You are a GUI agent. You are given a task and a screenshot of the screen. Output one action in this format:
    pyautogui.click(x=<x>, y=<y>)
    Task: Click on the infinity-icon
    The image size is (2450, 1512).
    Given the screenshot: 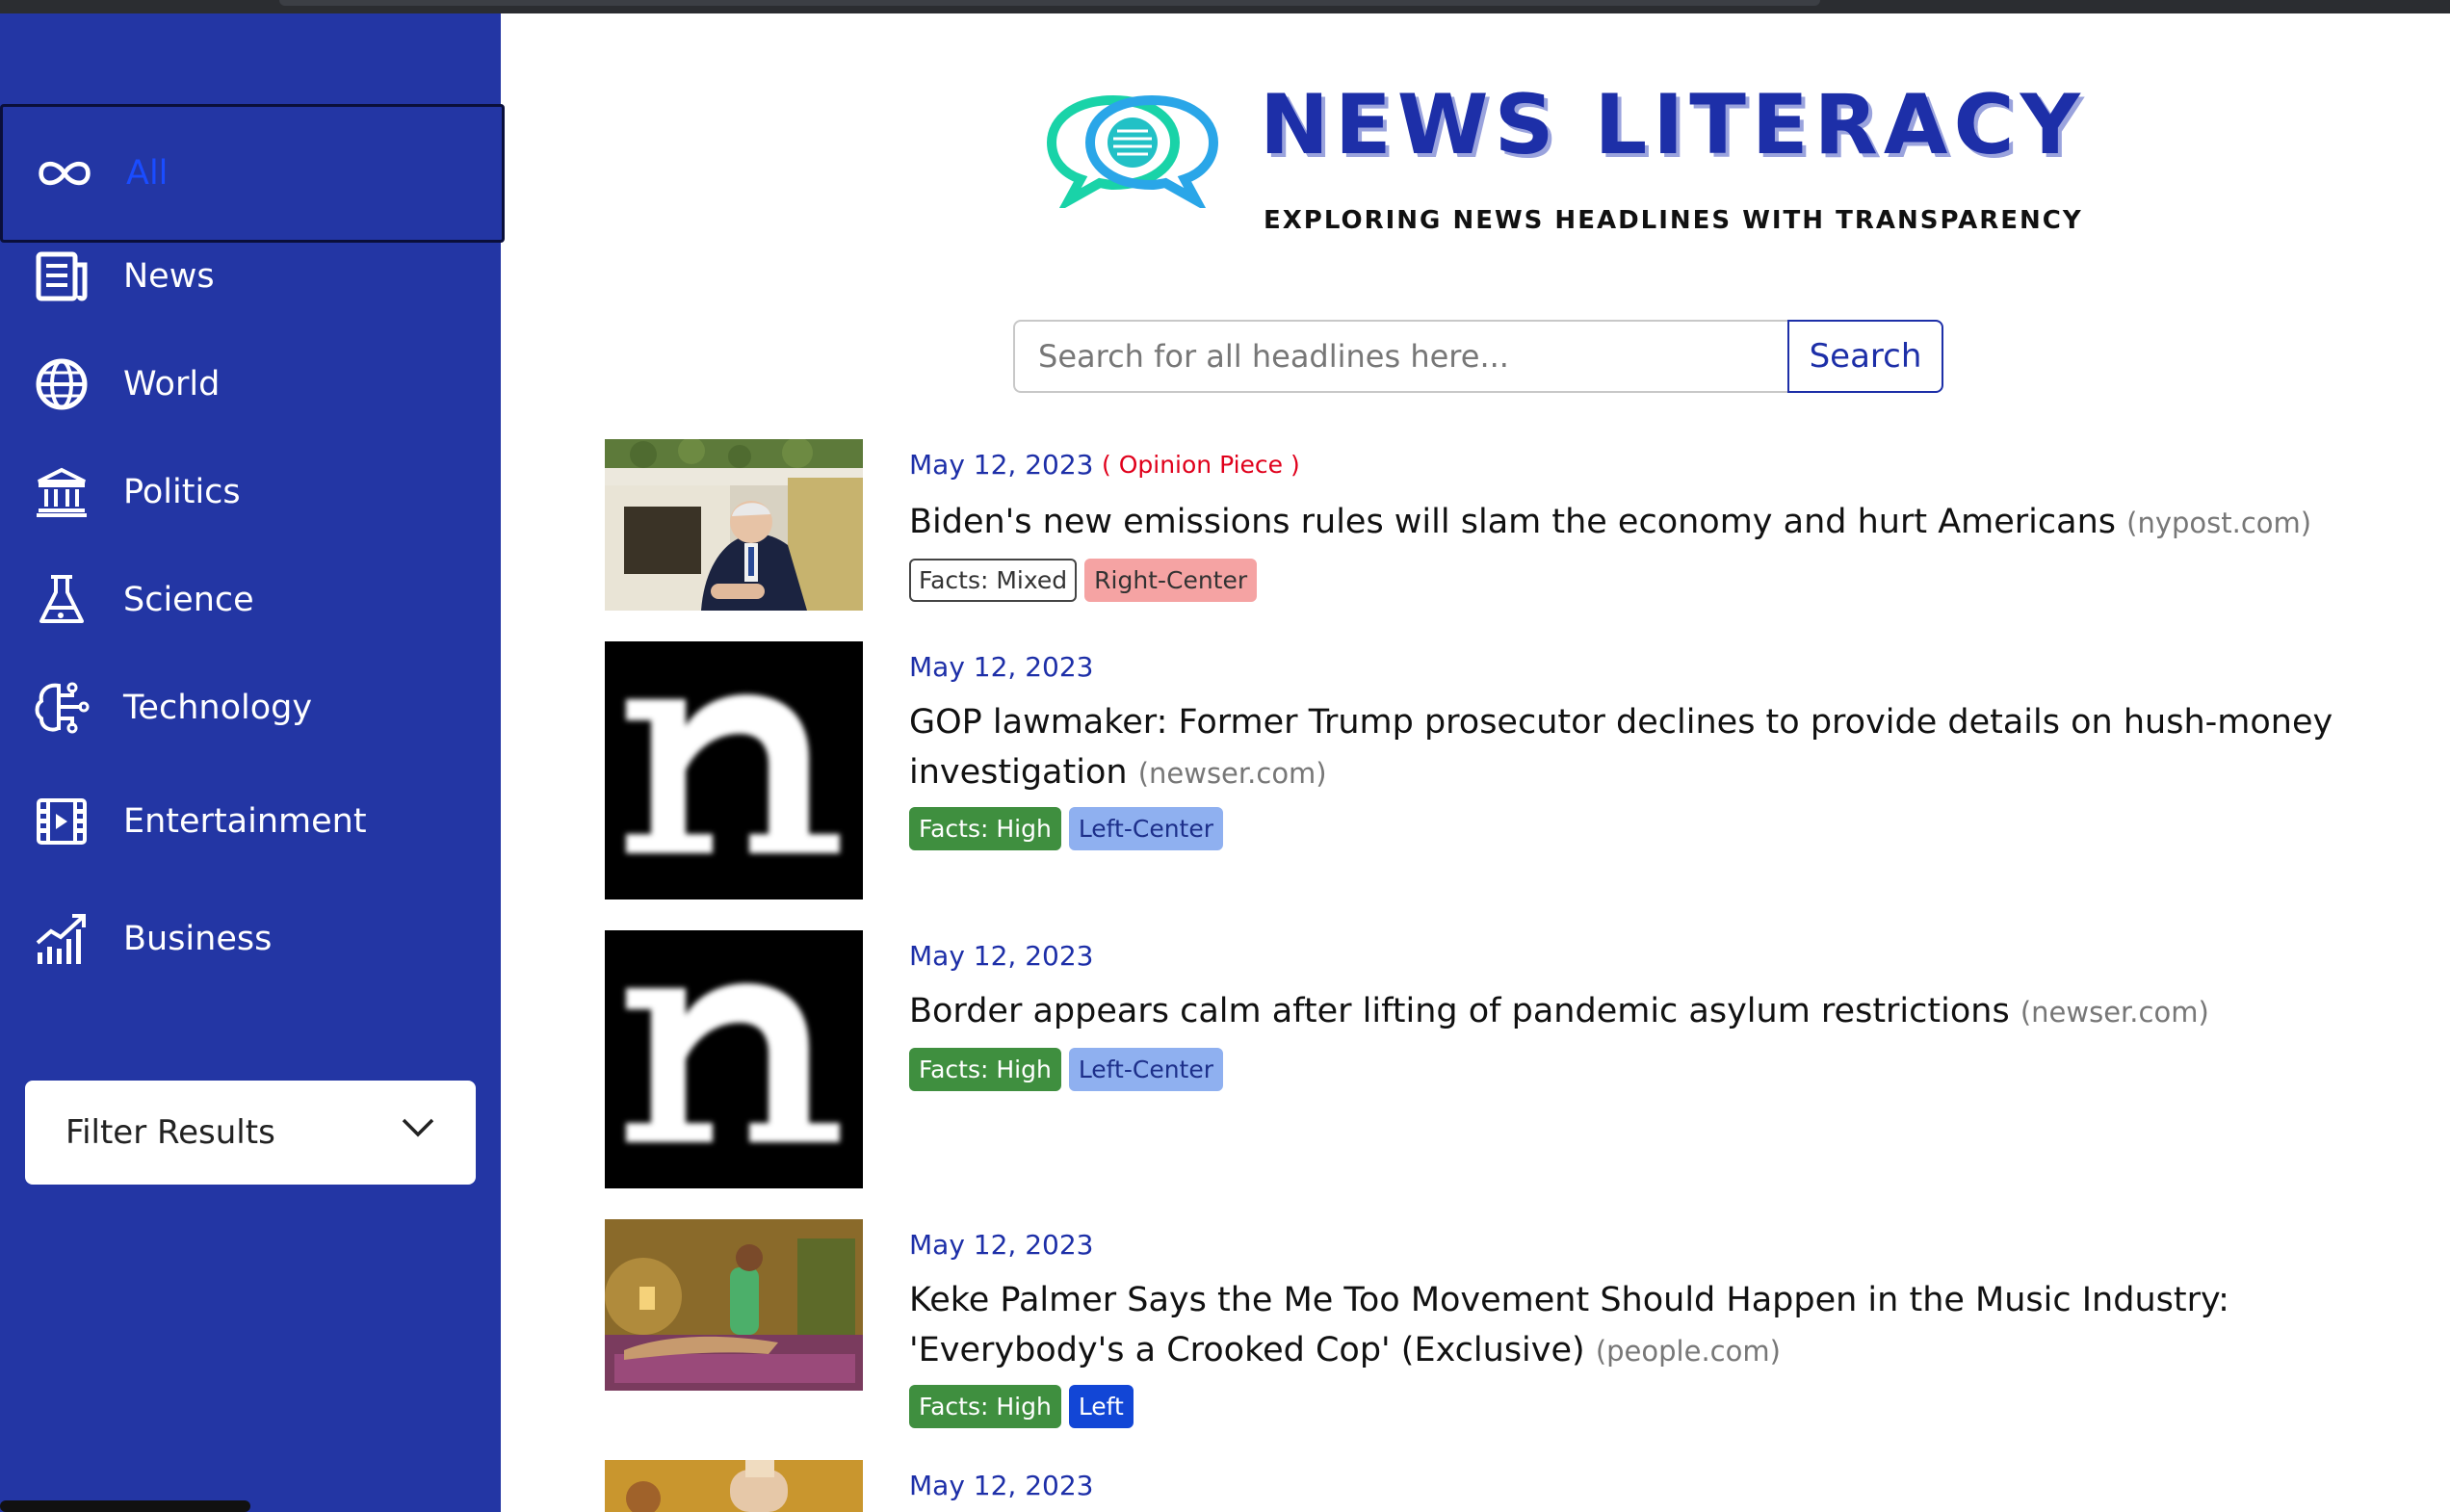 What is the action you would take?
    pyautogui.click(x=64, y=173)
    